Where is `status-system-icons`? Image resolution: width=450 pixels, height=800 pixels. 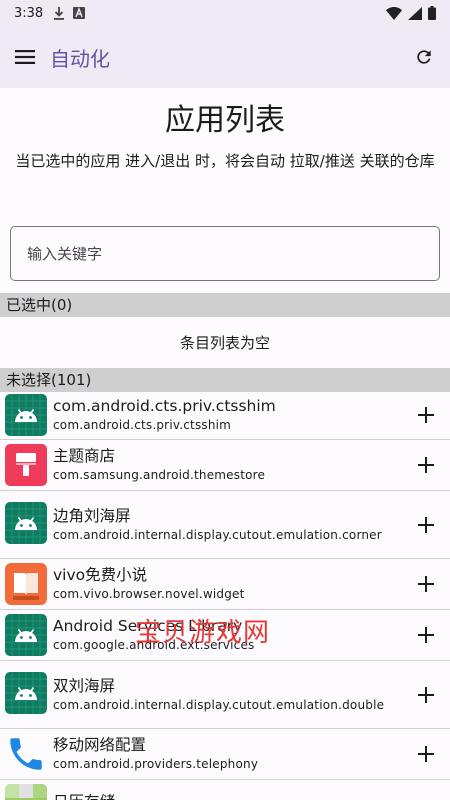
status-system-icons is located at coordinates (411, 13).